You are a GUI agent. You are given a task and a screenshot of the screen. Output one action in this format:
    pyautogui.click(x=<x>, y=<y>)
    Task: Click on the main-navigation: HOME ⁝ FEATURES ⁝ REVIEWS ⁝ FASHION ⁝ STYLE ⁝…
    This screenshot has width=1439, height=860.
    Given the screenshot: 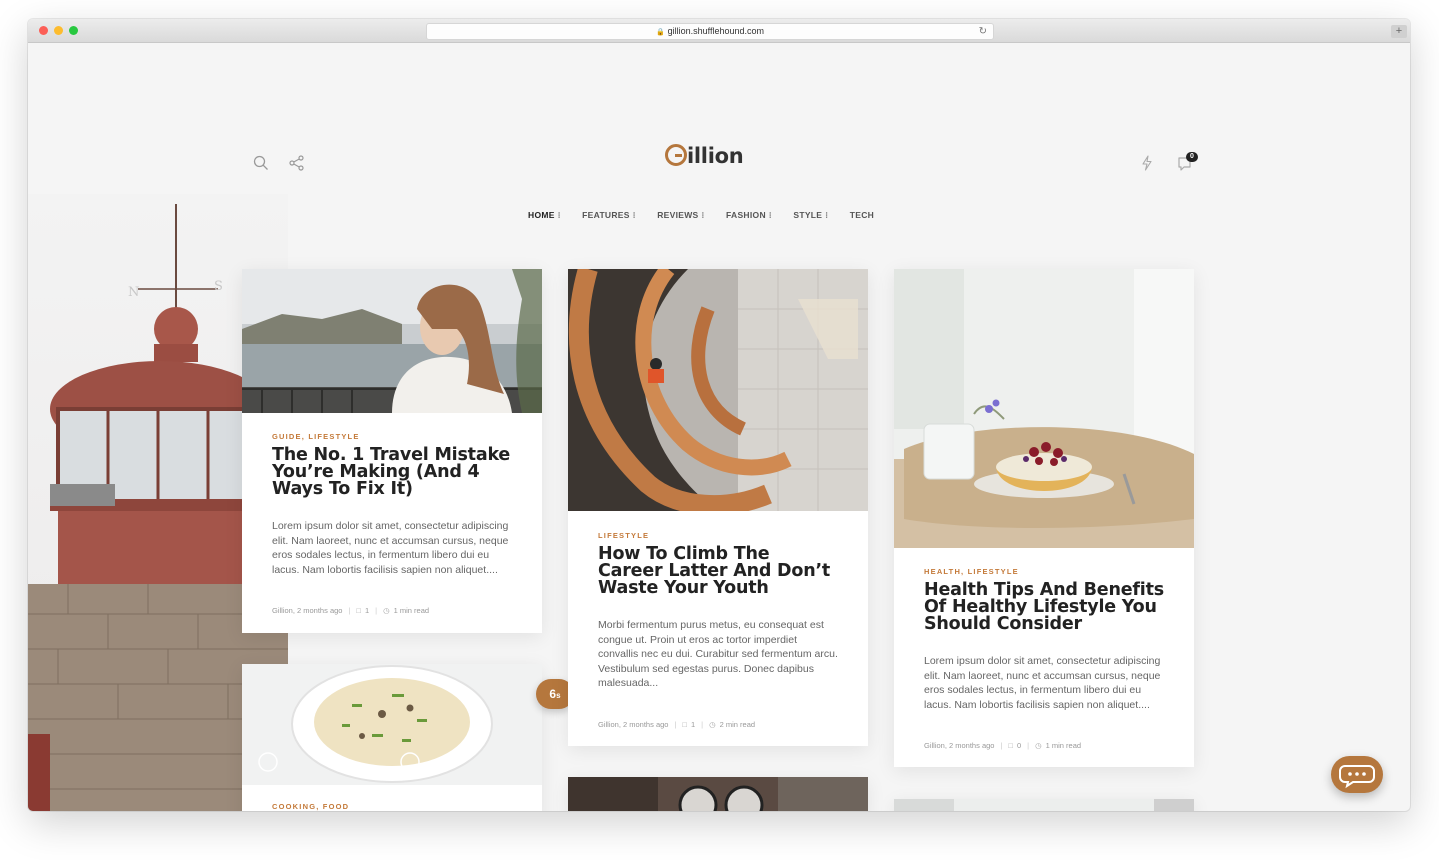 What is the action you would take?
    pyautogui.click(x=709, y=213)
    